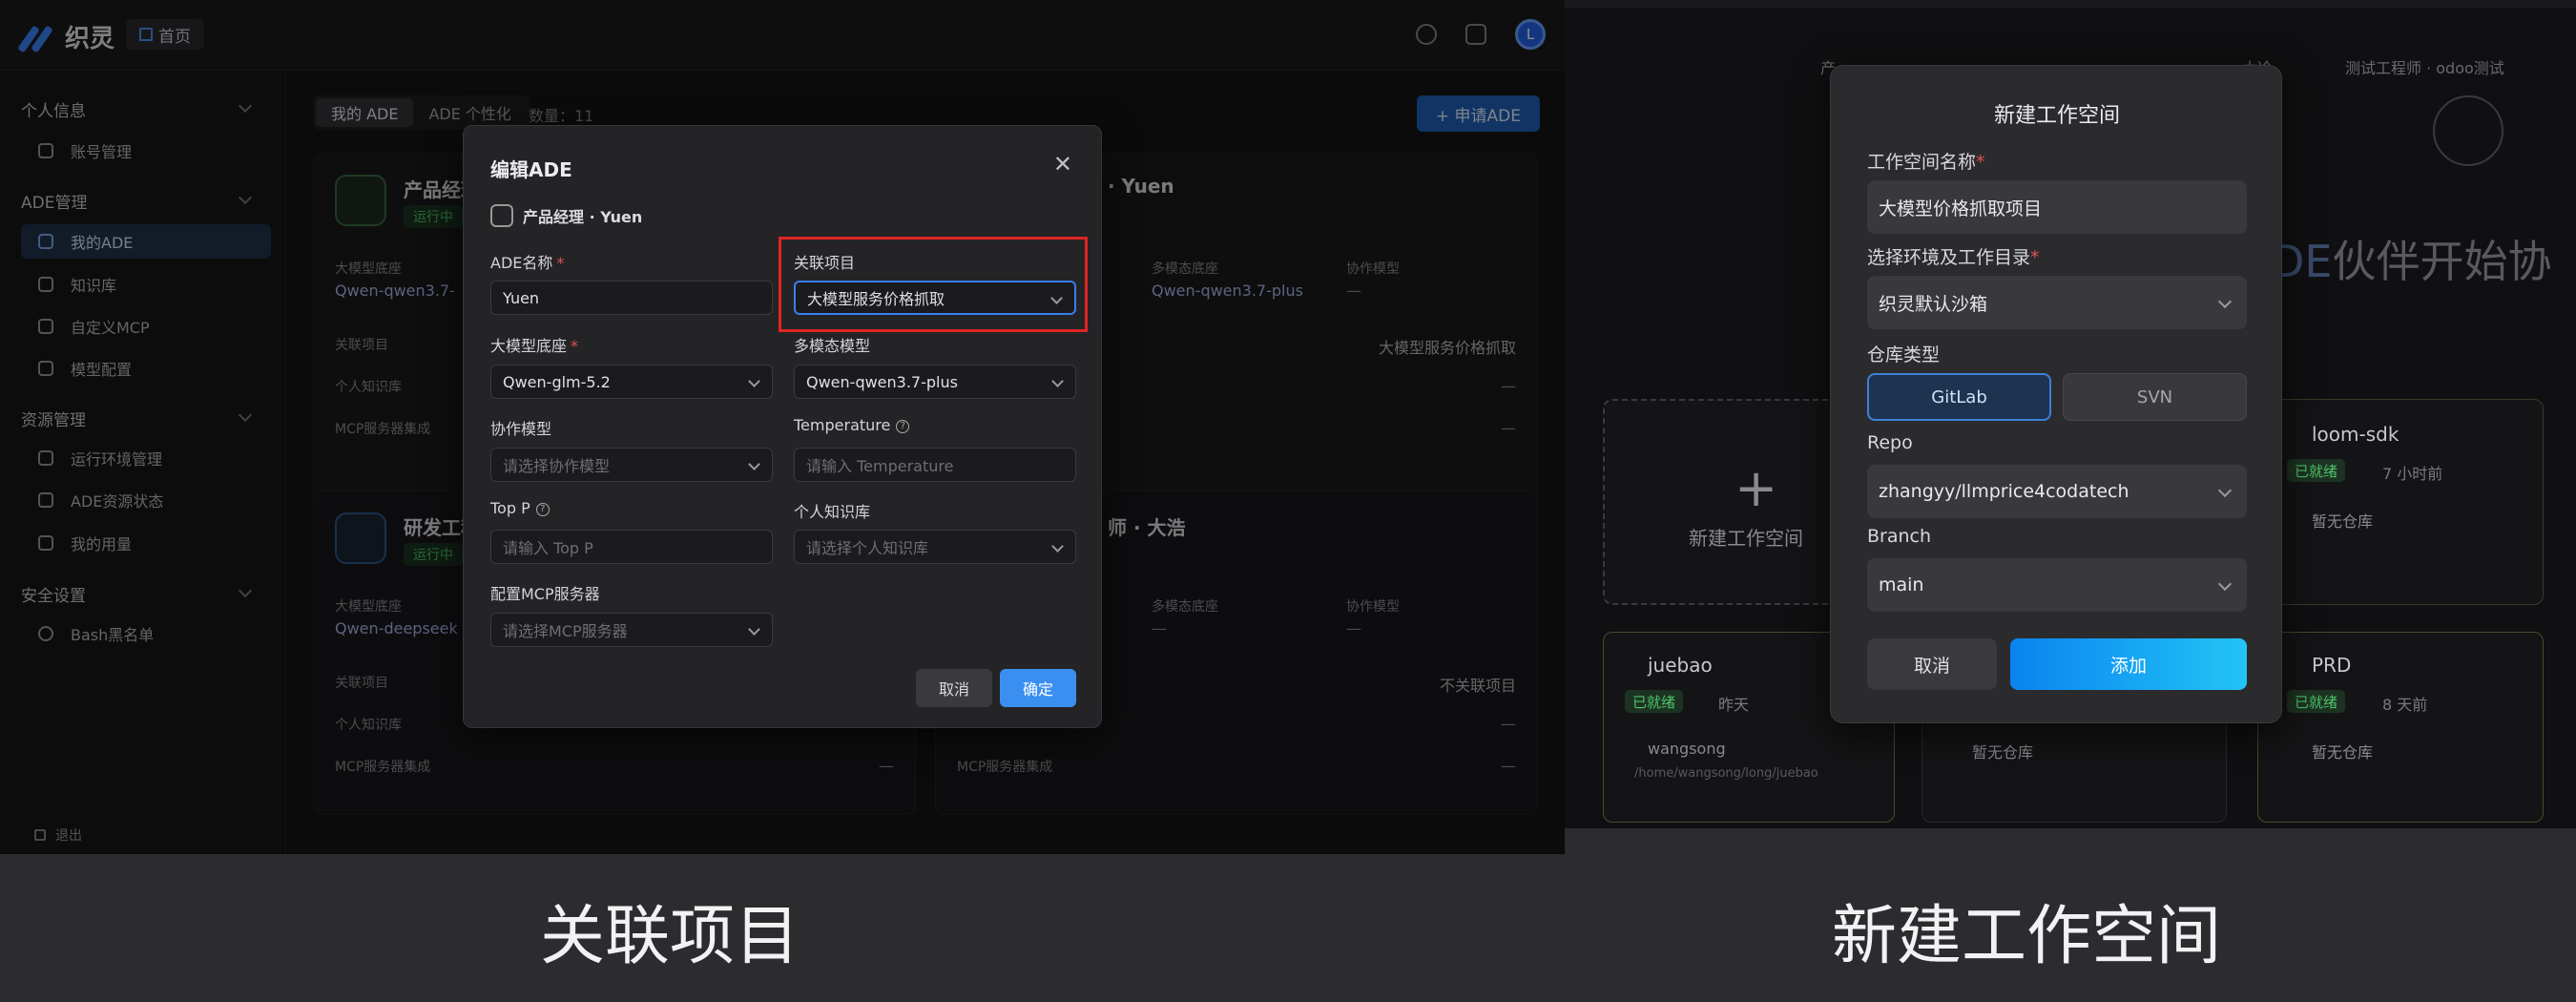  Describe the element at coordinates (1062, 164) in the screenshot. I see `close-icon: ✕` at that location.